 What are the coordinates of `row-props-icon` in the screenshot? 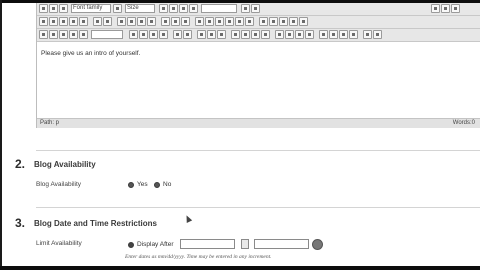 It's located at (53, 34).